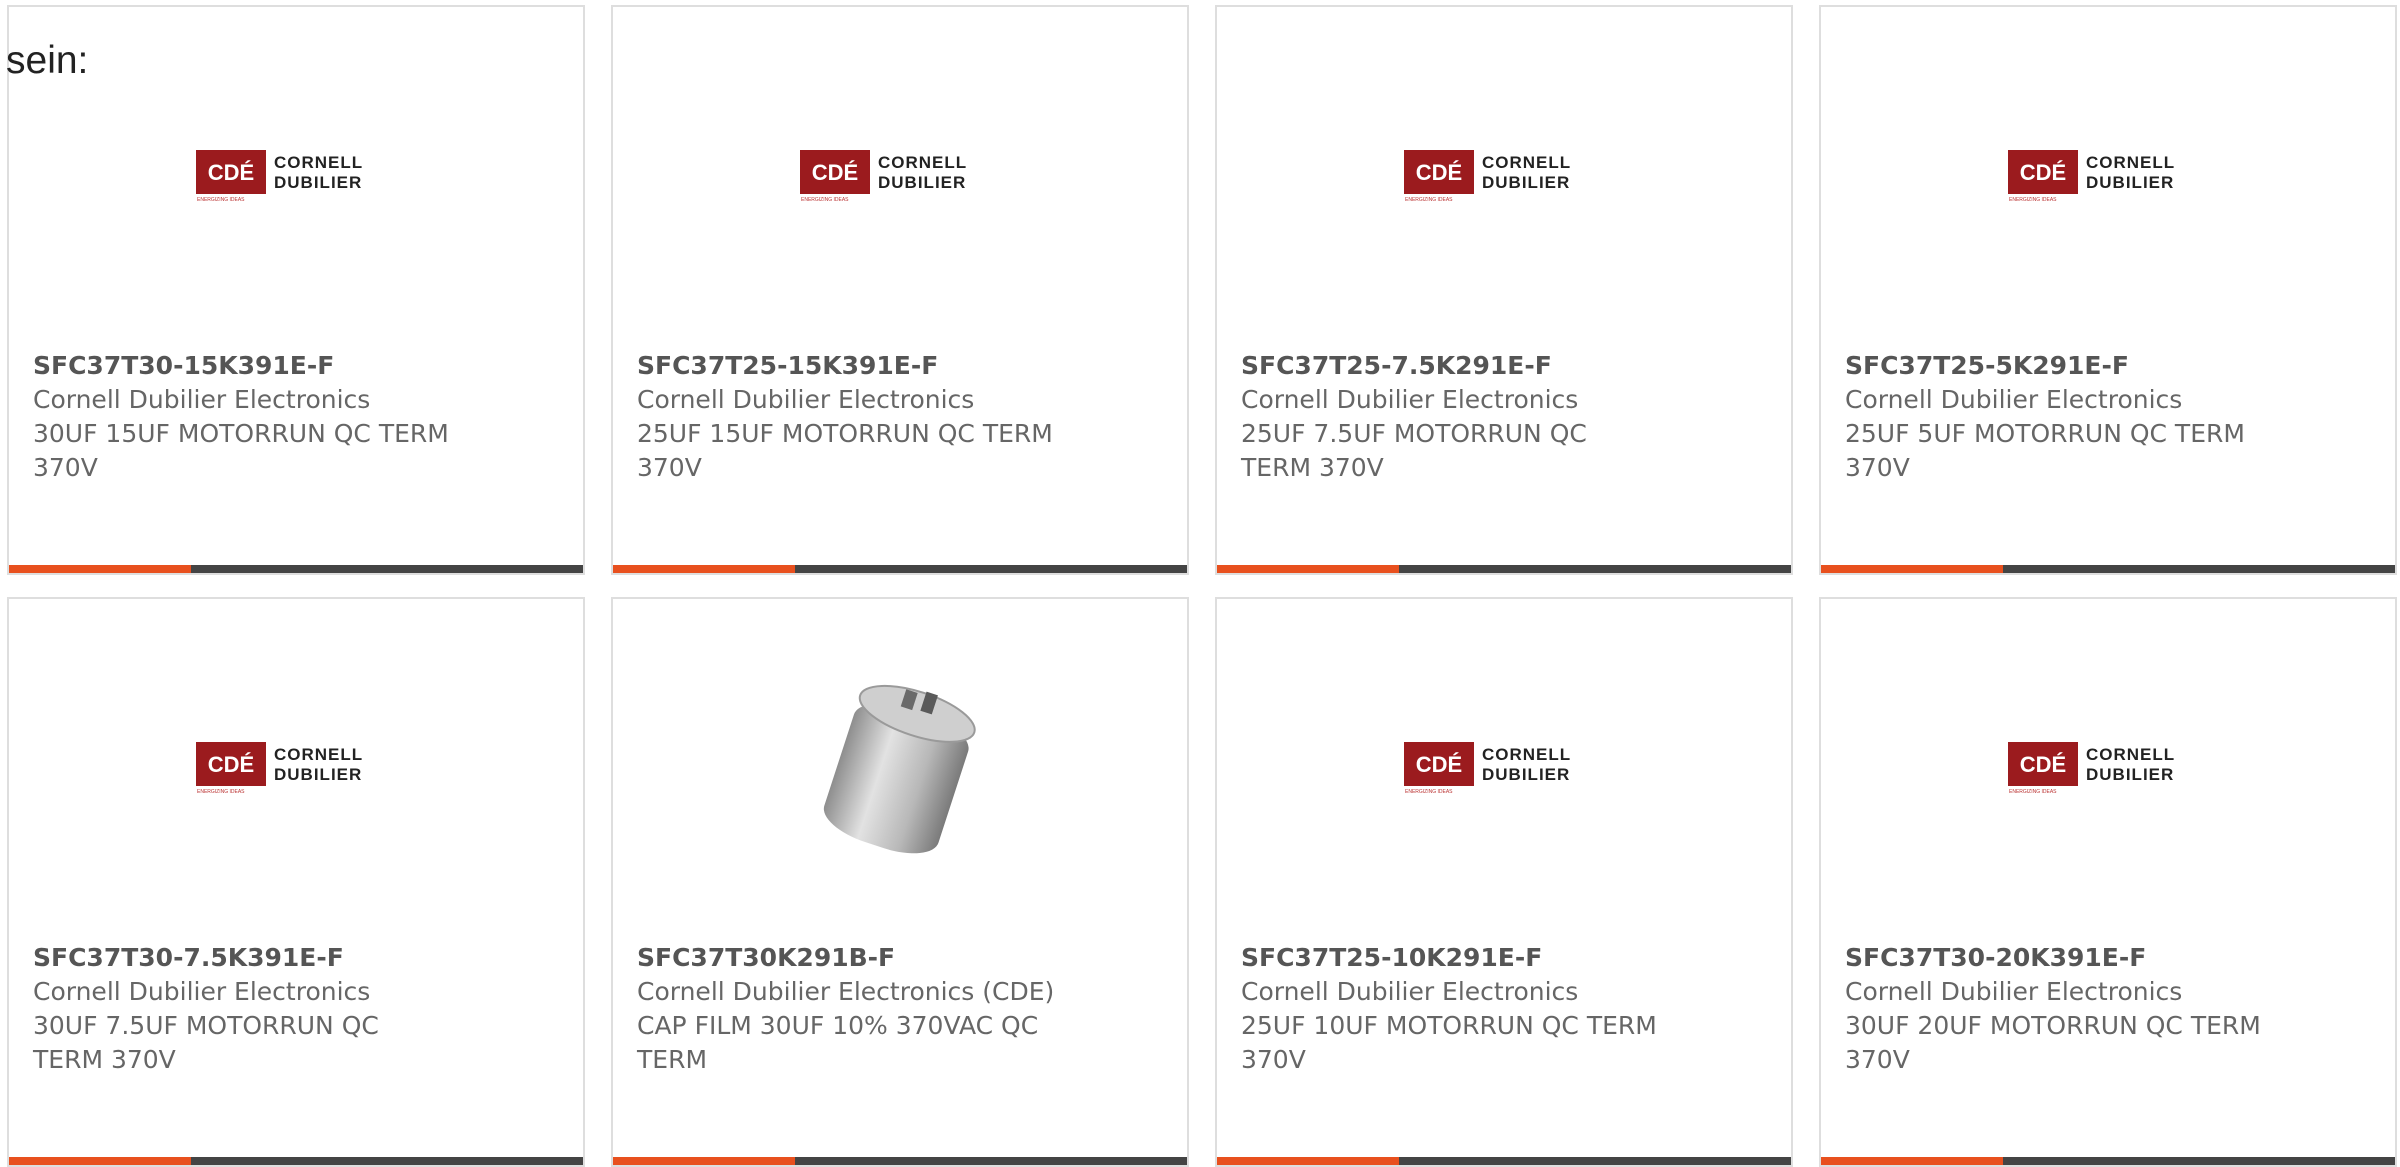  Describe the element at coordinates (1392, 957) in the screenshot. I see `product-part-number: SFC37T25-10K291E-F` at that location.